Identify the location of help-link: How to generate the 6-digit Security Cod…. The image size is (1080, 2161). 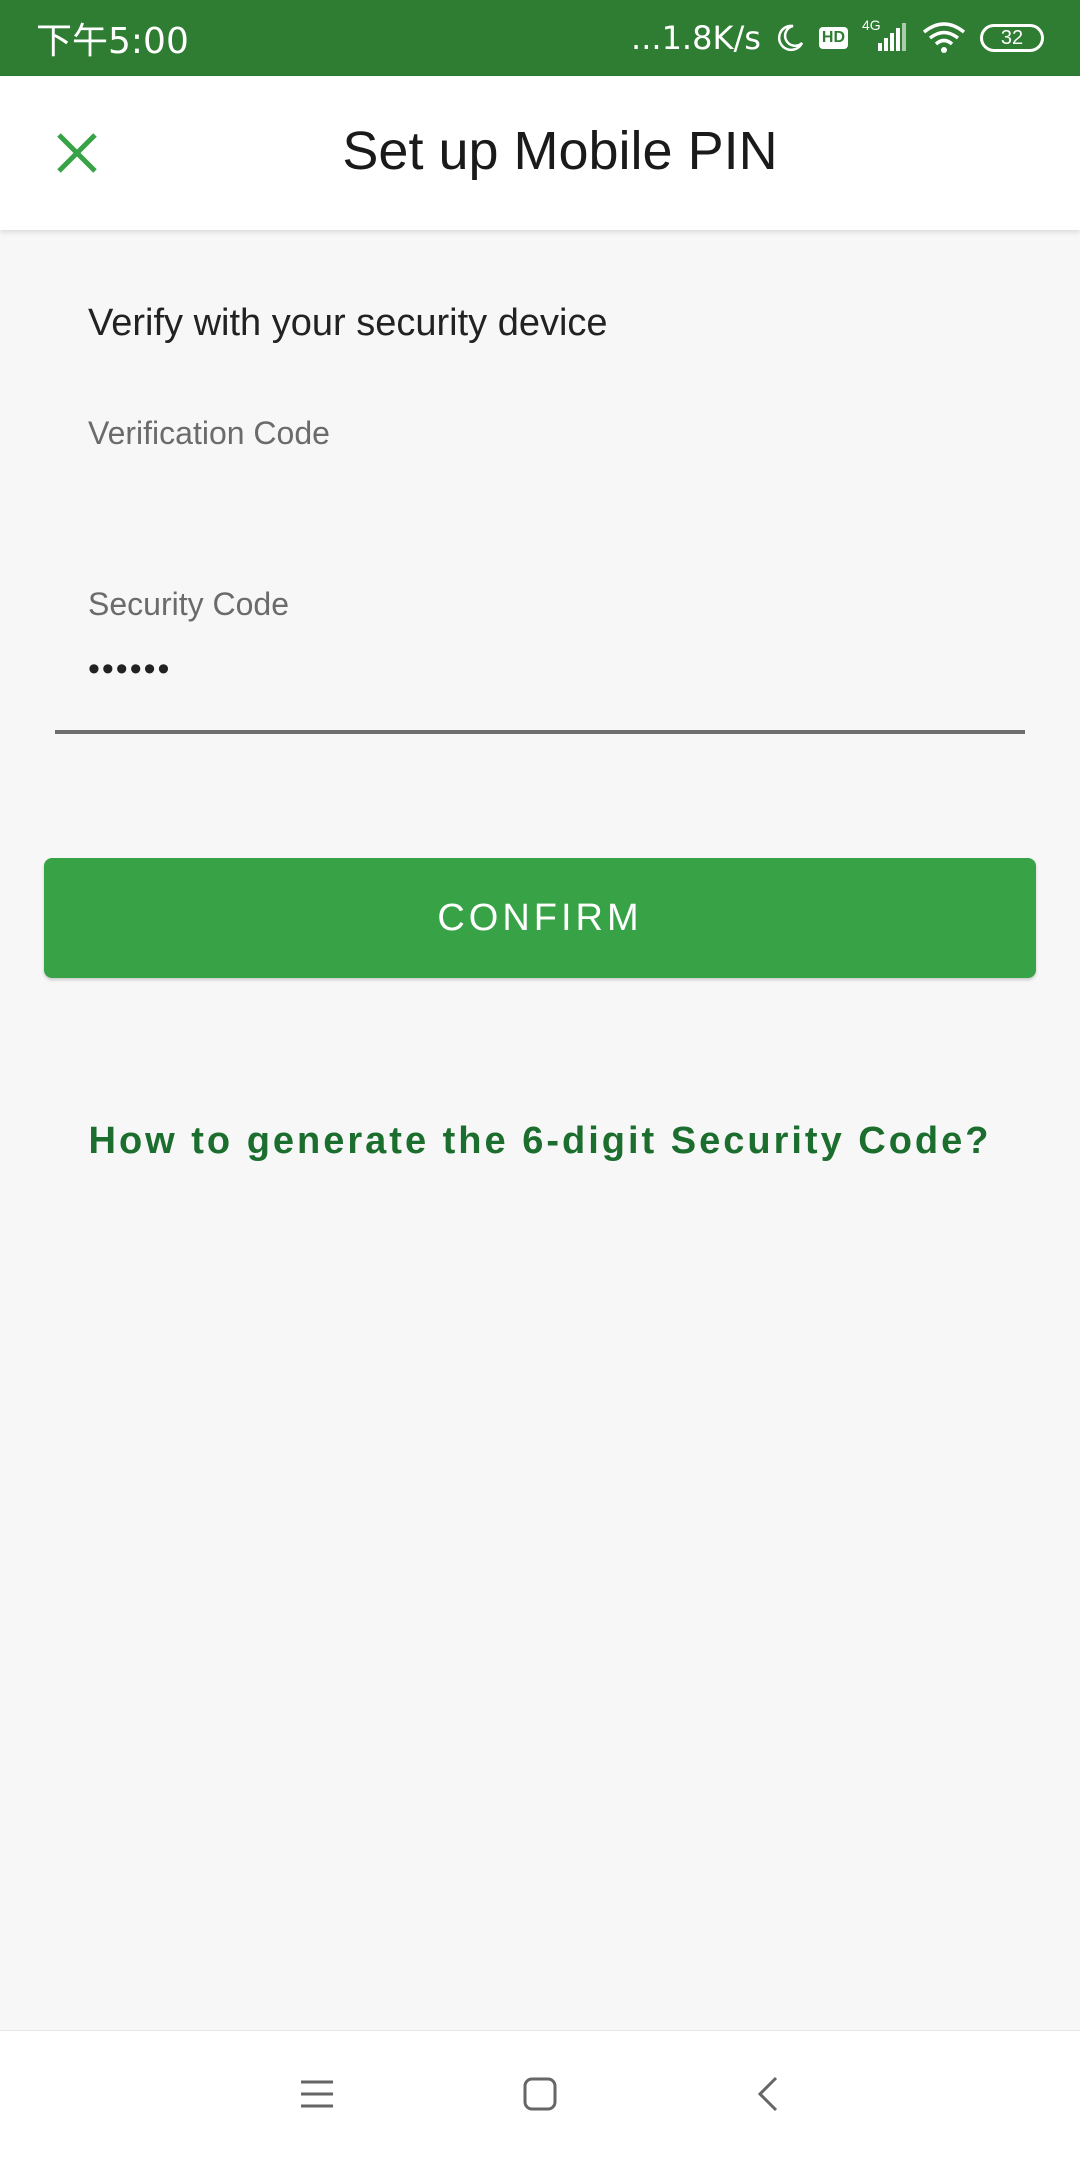
(540, 1141).